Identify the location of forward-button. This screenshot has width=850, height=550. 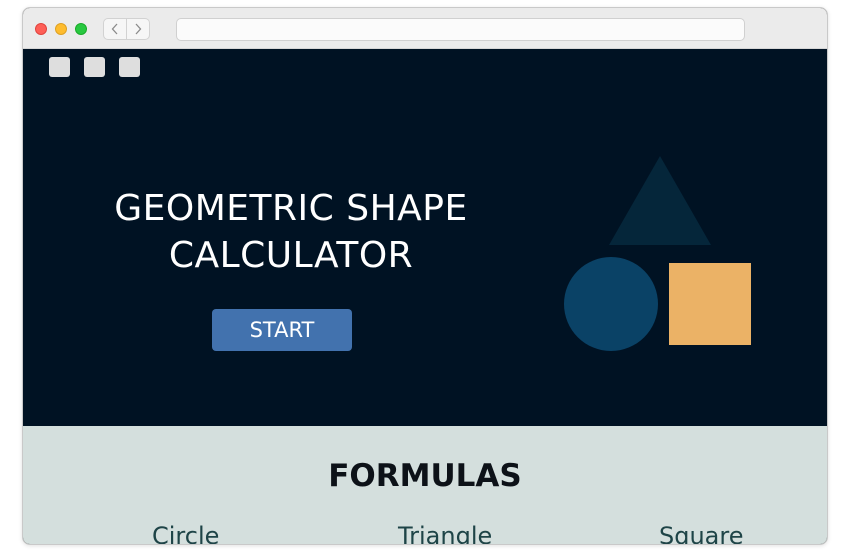
(138, 29).